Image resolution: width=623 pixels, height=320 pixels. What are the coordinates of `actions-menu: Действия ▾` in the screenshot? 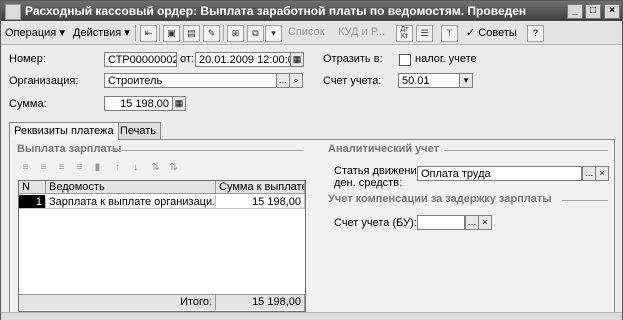 It's located at (101, 32).